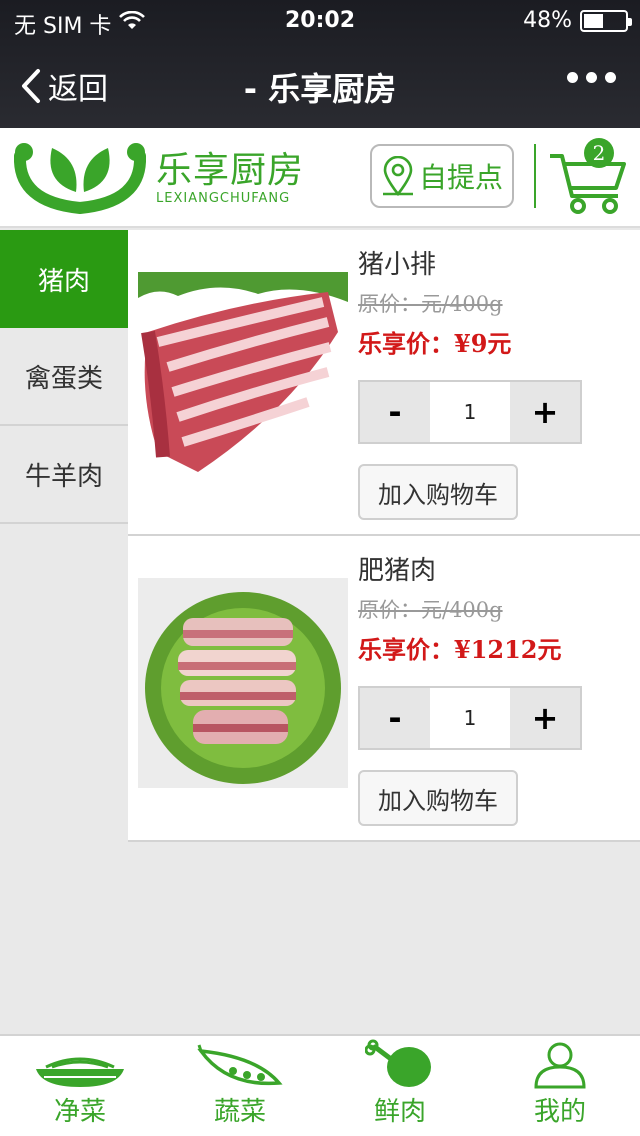  I want to click on category-sidebar: 猪肉 禽蛋类 牛羊肉, so click(64, 377).